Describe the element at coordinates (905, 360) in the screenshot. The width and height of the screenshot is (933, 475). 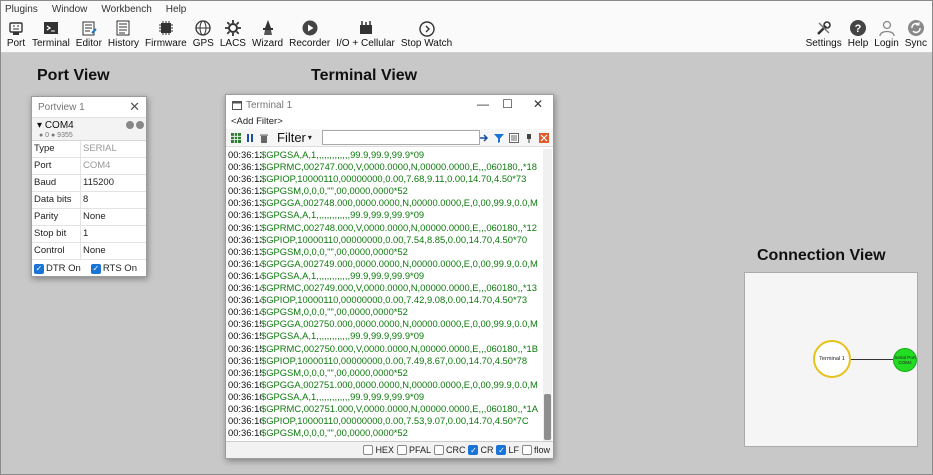
I see `port-node: Serial Port COM4` at that location.